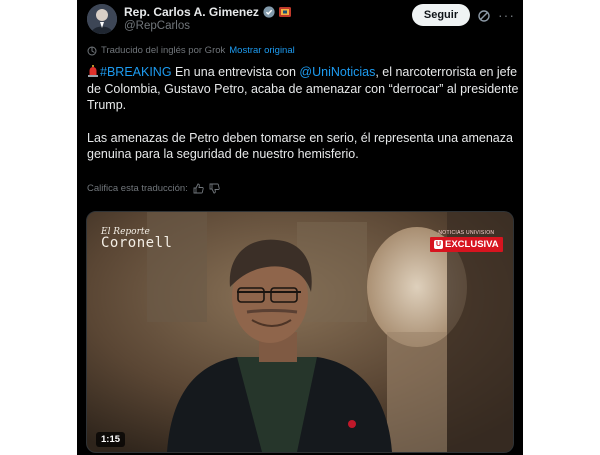  I want to click on thumbs-down-icon, so click(214, 188).